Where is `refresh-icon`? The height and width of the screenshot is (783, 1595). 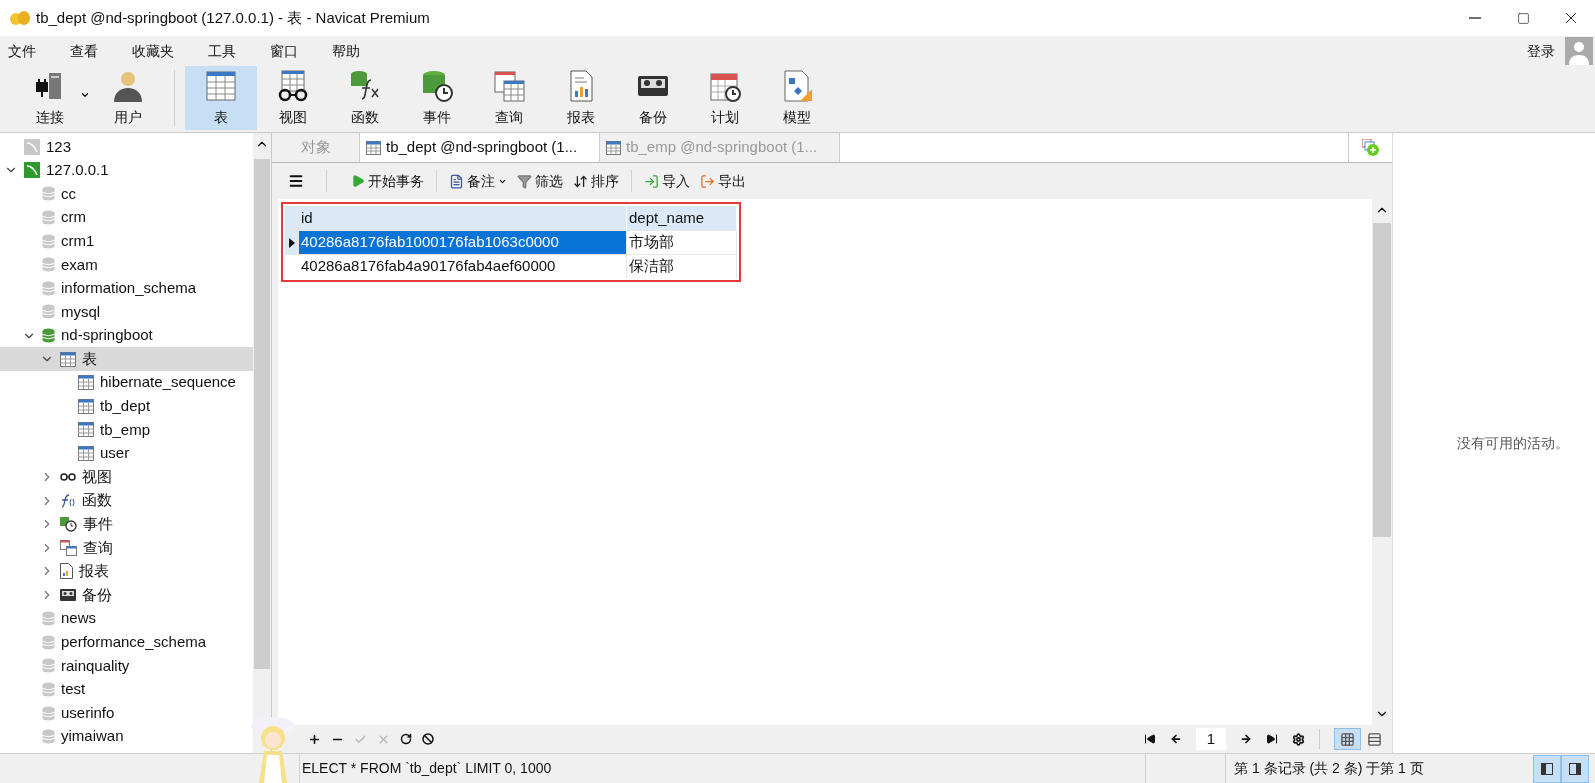
refresh-icon is located at coordinates (406, 739).